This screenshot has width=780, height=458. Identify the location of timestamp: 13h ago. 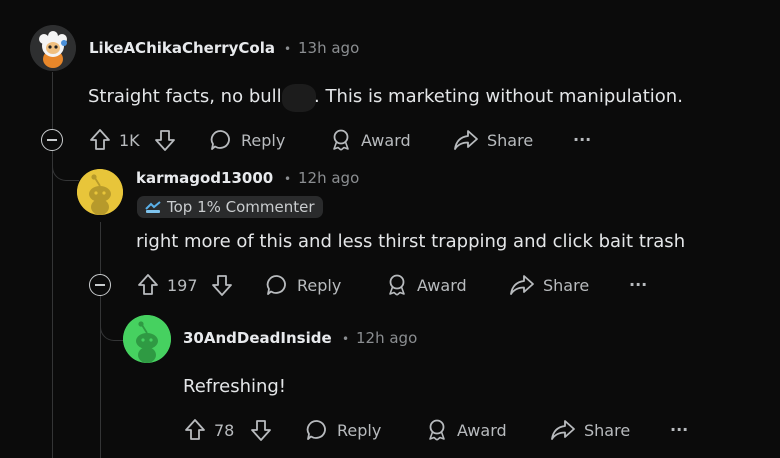
(328, 48).